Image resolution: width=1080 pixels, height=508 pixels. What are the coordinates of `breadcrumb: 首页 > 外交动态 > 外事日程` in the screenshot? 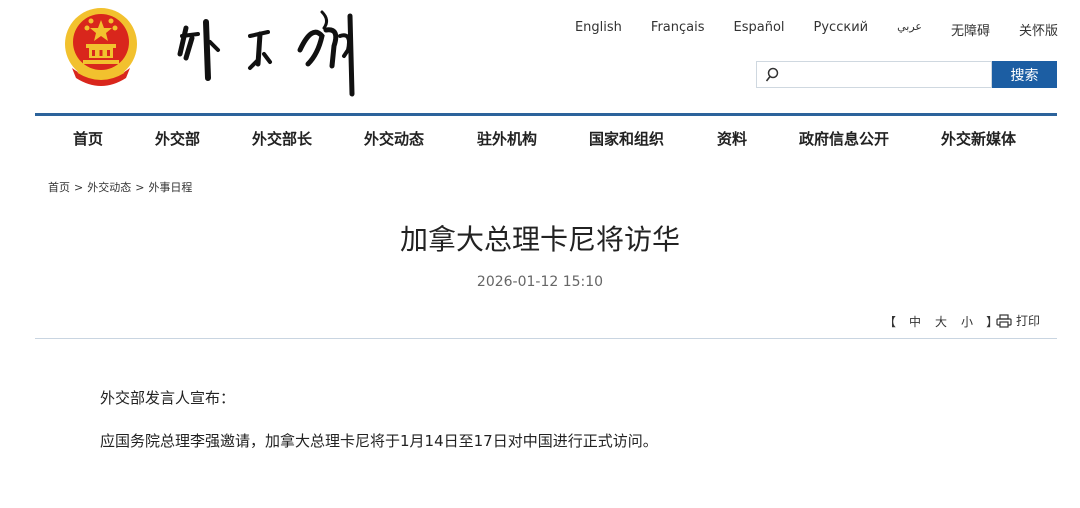 It's located at (120, 187).